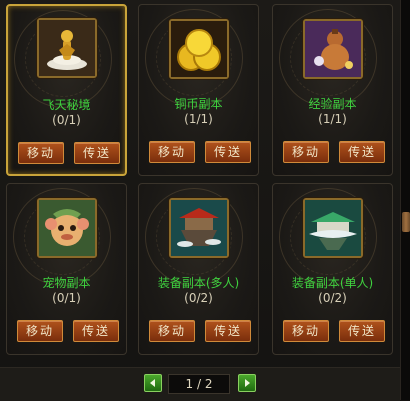 The width and height of the screenshot is (410, 401). Describe the element at coordinates (405, 200) in the screenshot. I see `scrollbar` at that location.